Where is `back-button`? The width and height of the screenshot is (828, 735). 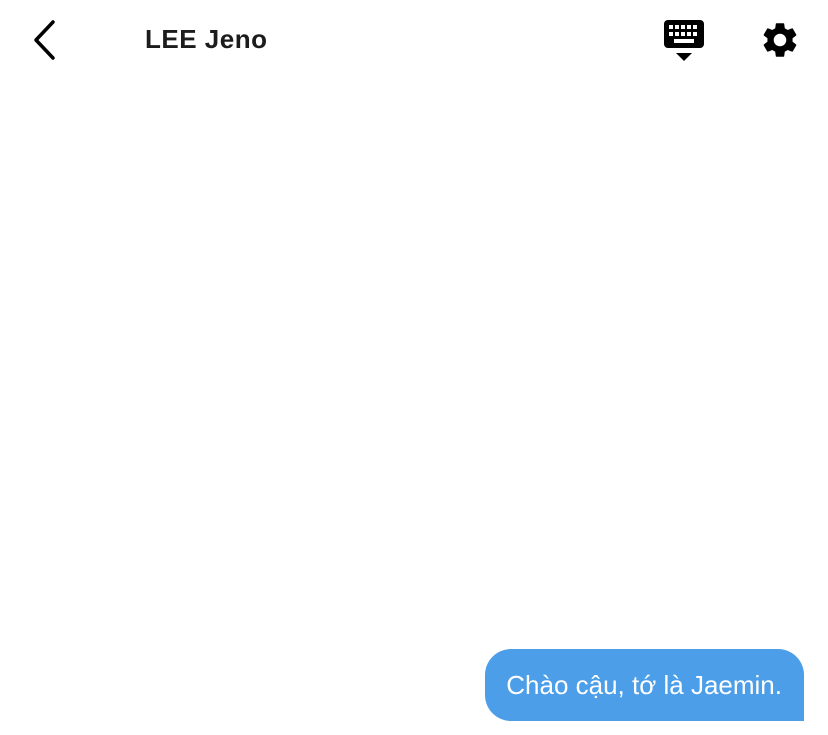
back-button is located at coordinates (44, 40).